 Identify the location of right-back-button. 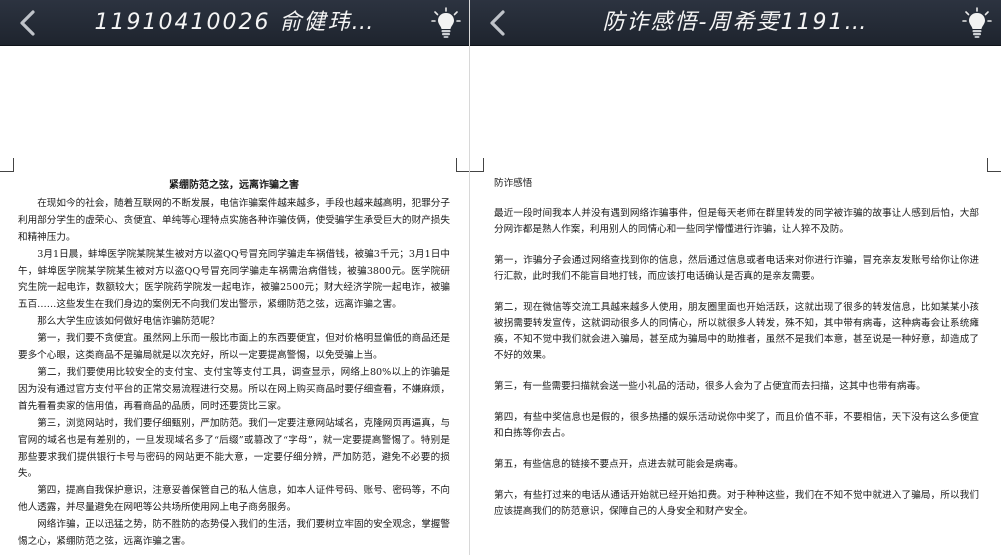
(497, 23).